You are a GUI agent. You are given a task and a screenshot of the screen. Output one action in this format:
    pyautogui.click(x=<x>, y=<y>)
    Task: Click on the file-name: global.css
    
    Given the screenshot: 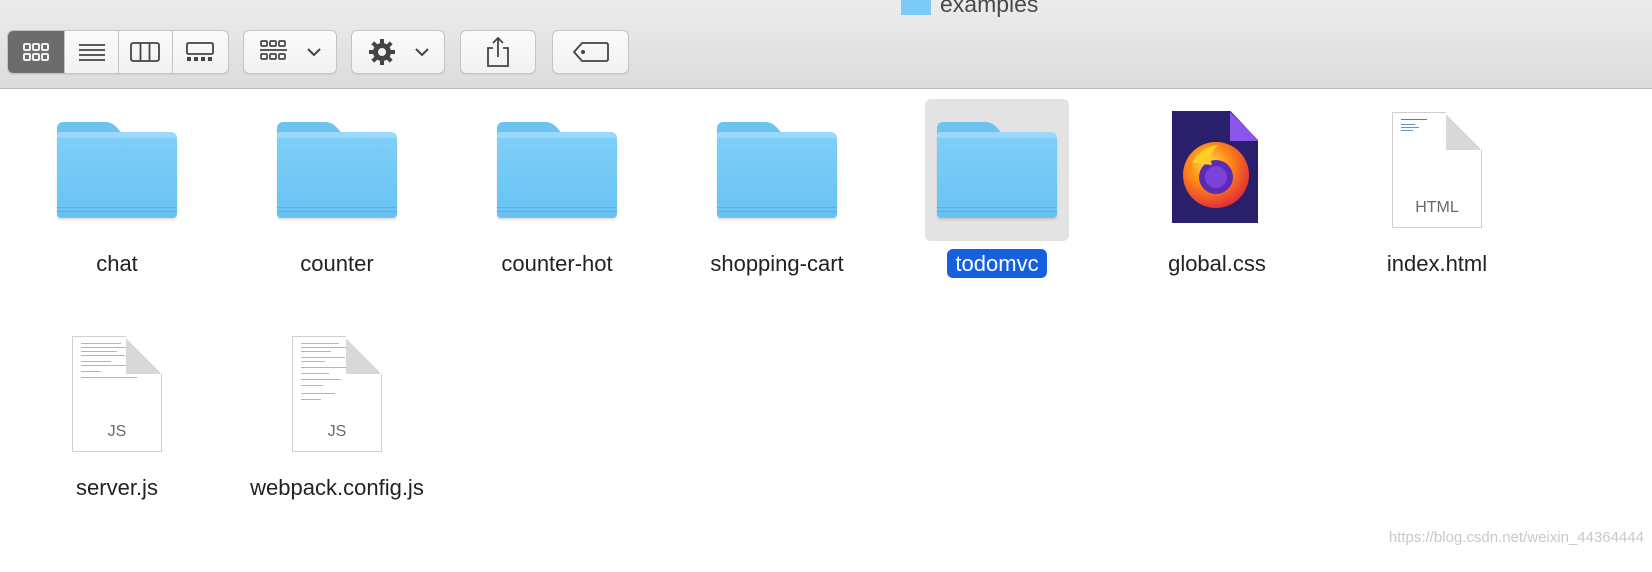 What is the action you would take?
    pyautogui.click(x=1217, y=263)
    